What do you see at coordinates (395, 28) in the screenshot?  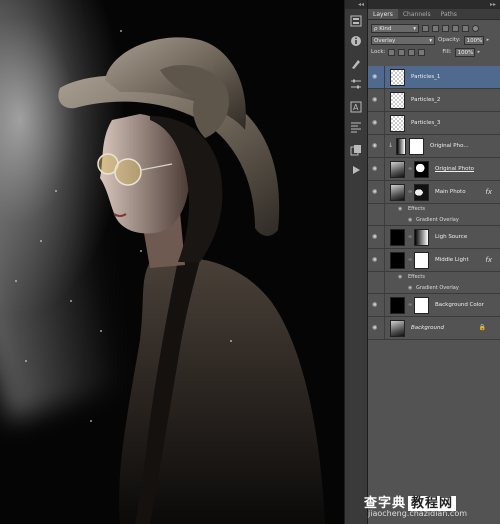 I see `filter-kind-select: ρ Kind ▾` at bounding box center [395, 28].